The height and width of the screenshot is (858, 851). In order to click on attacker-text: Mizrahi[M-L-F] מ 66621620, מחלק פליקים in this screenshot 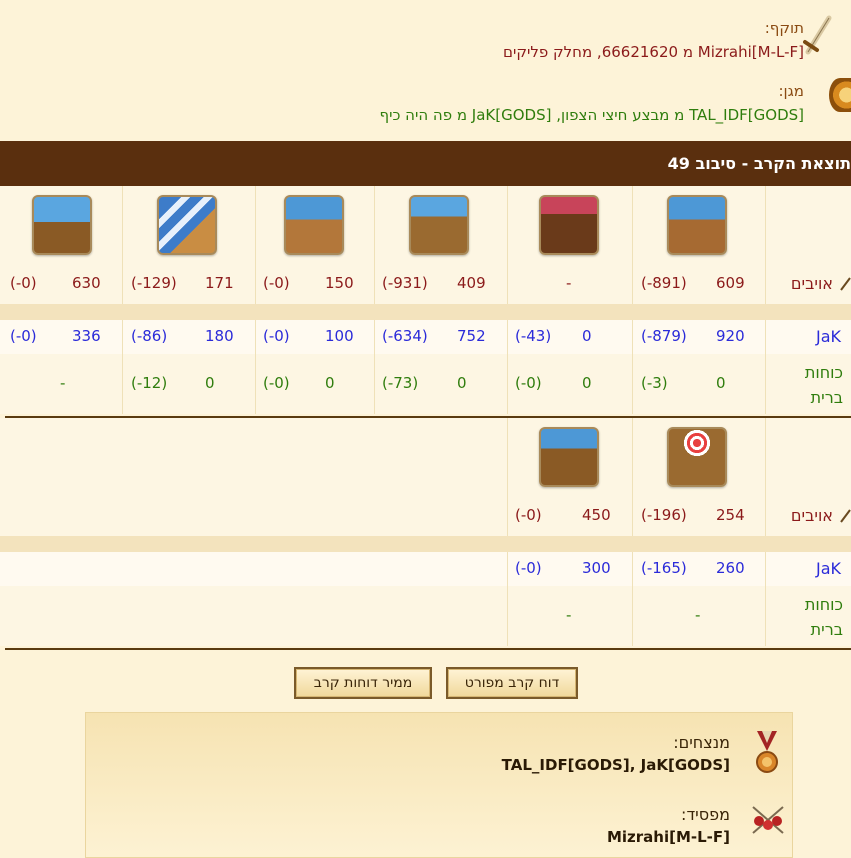, I will do `click(653, 52)`.